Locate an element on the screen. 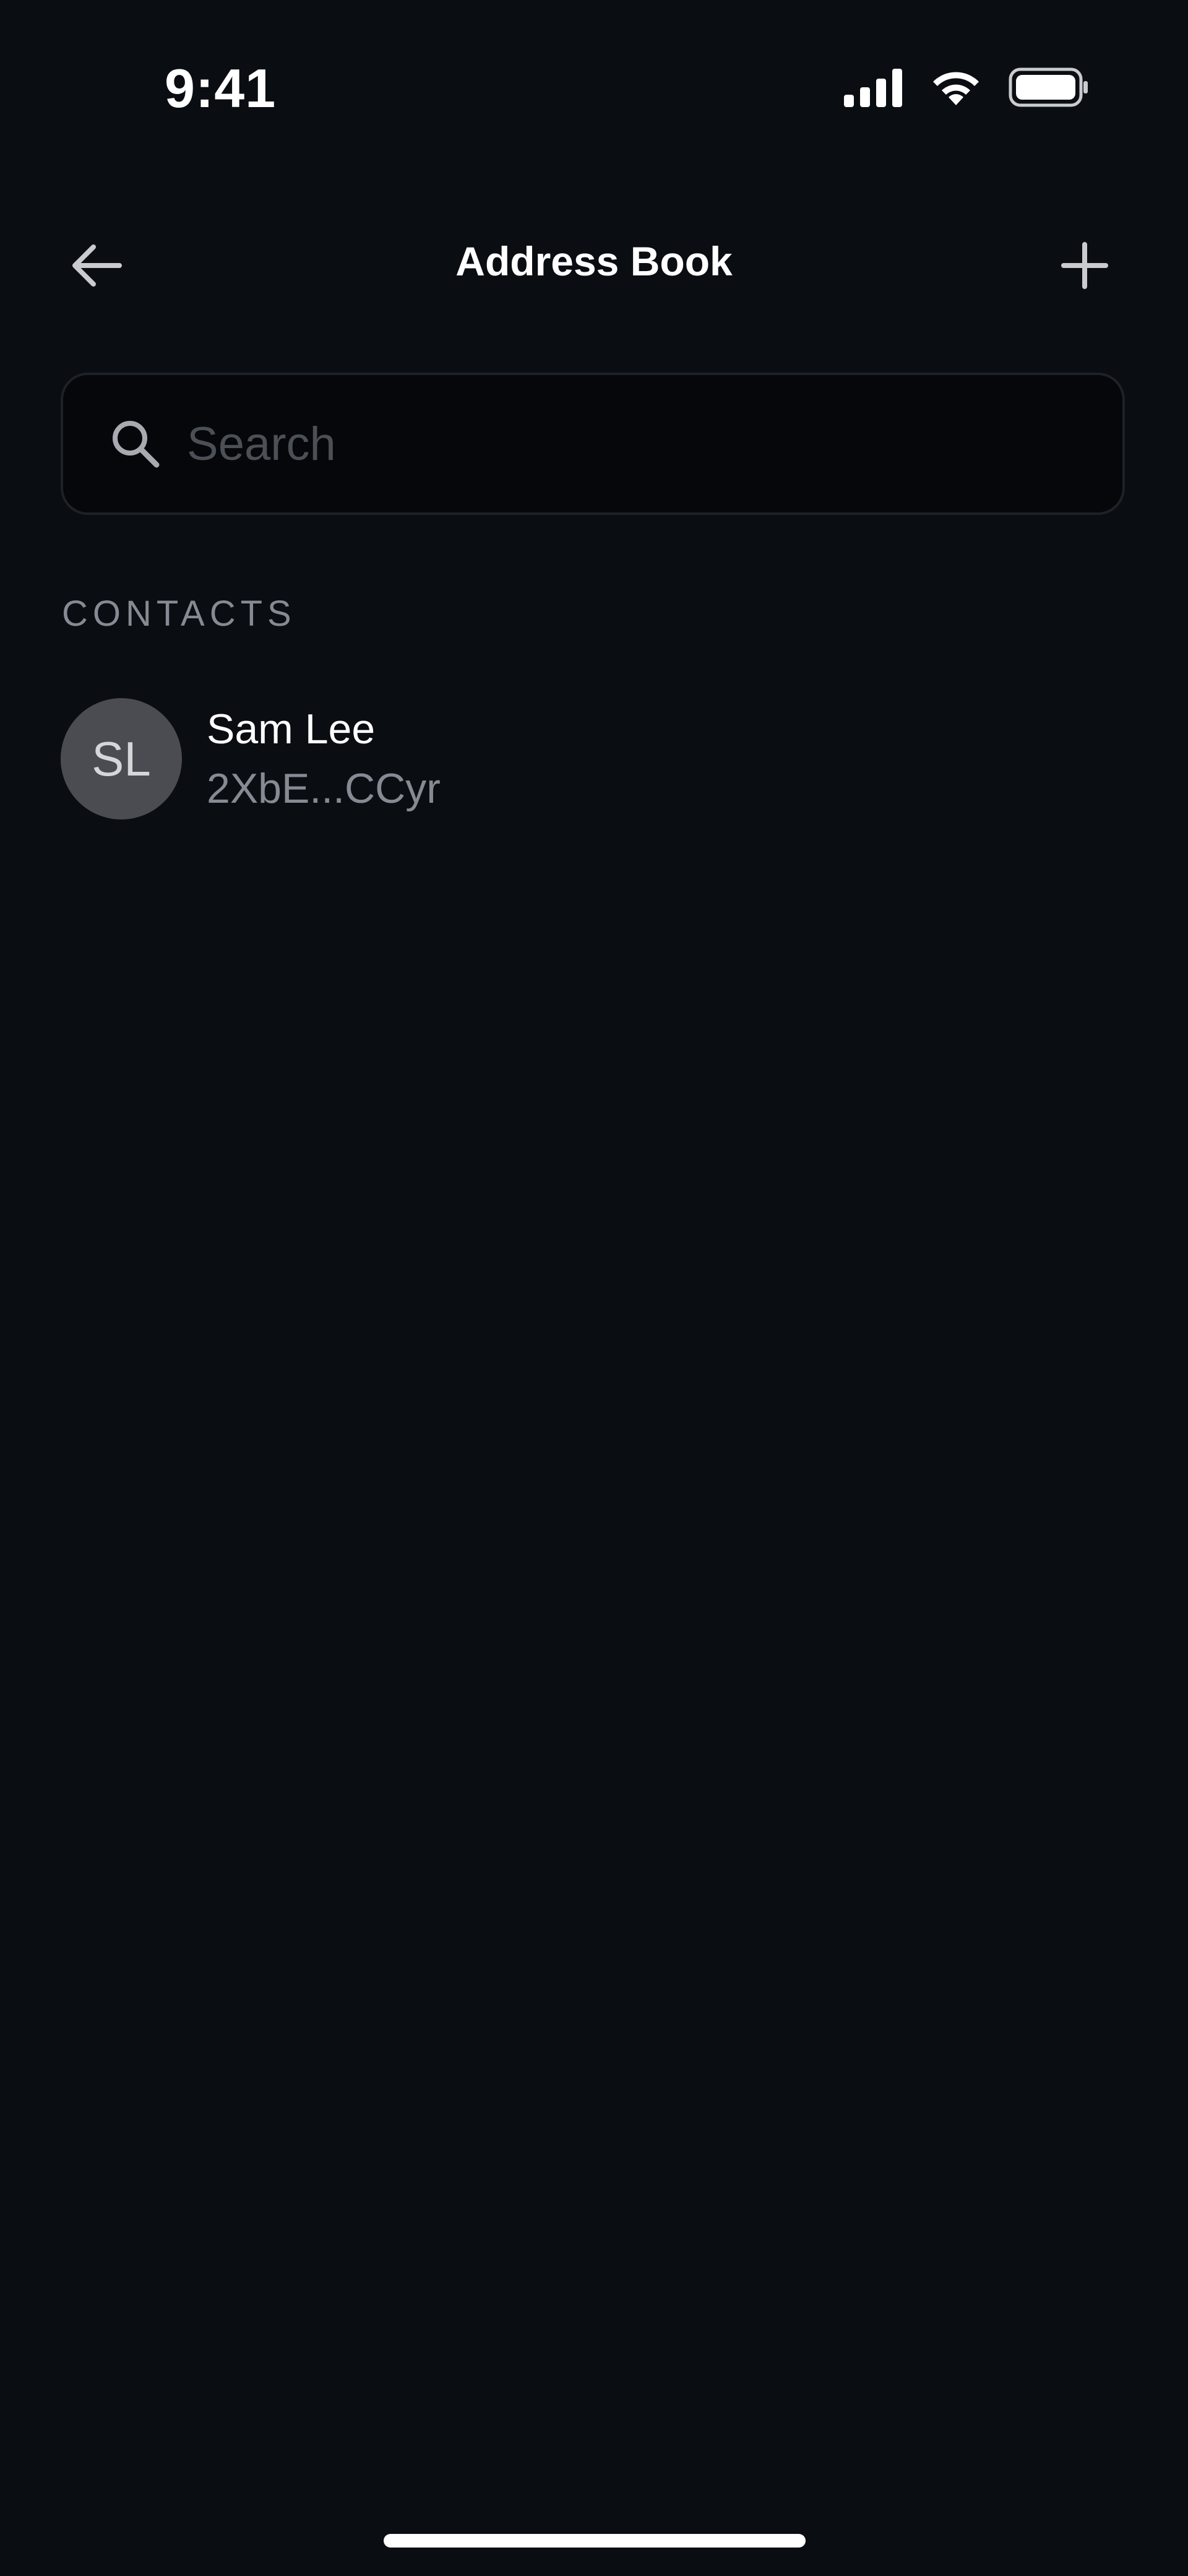 This screenshot has height=2576, width=1188. page-title: Address Book is located at coordinates (594, 261).